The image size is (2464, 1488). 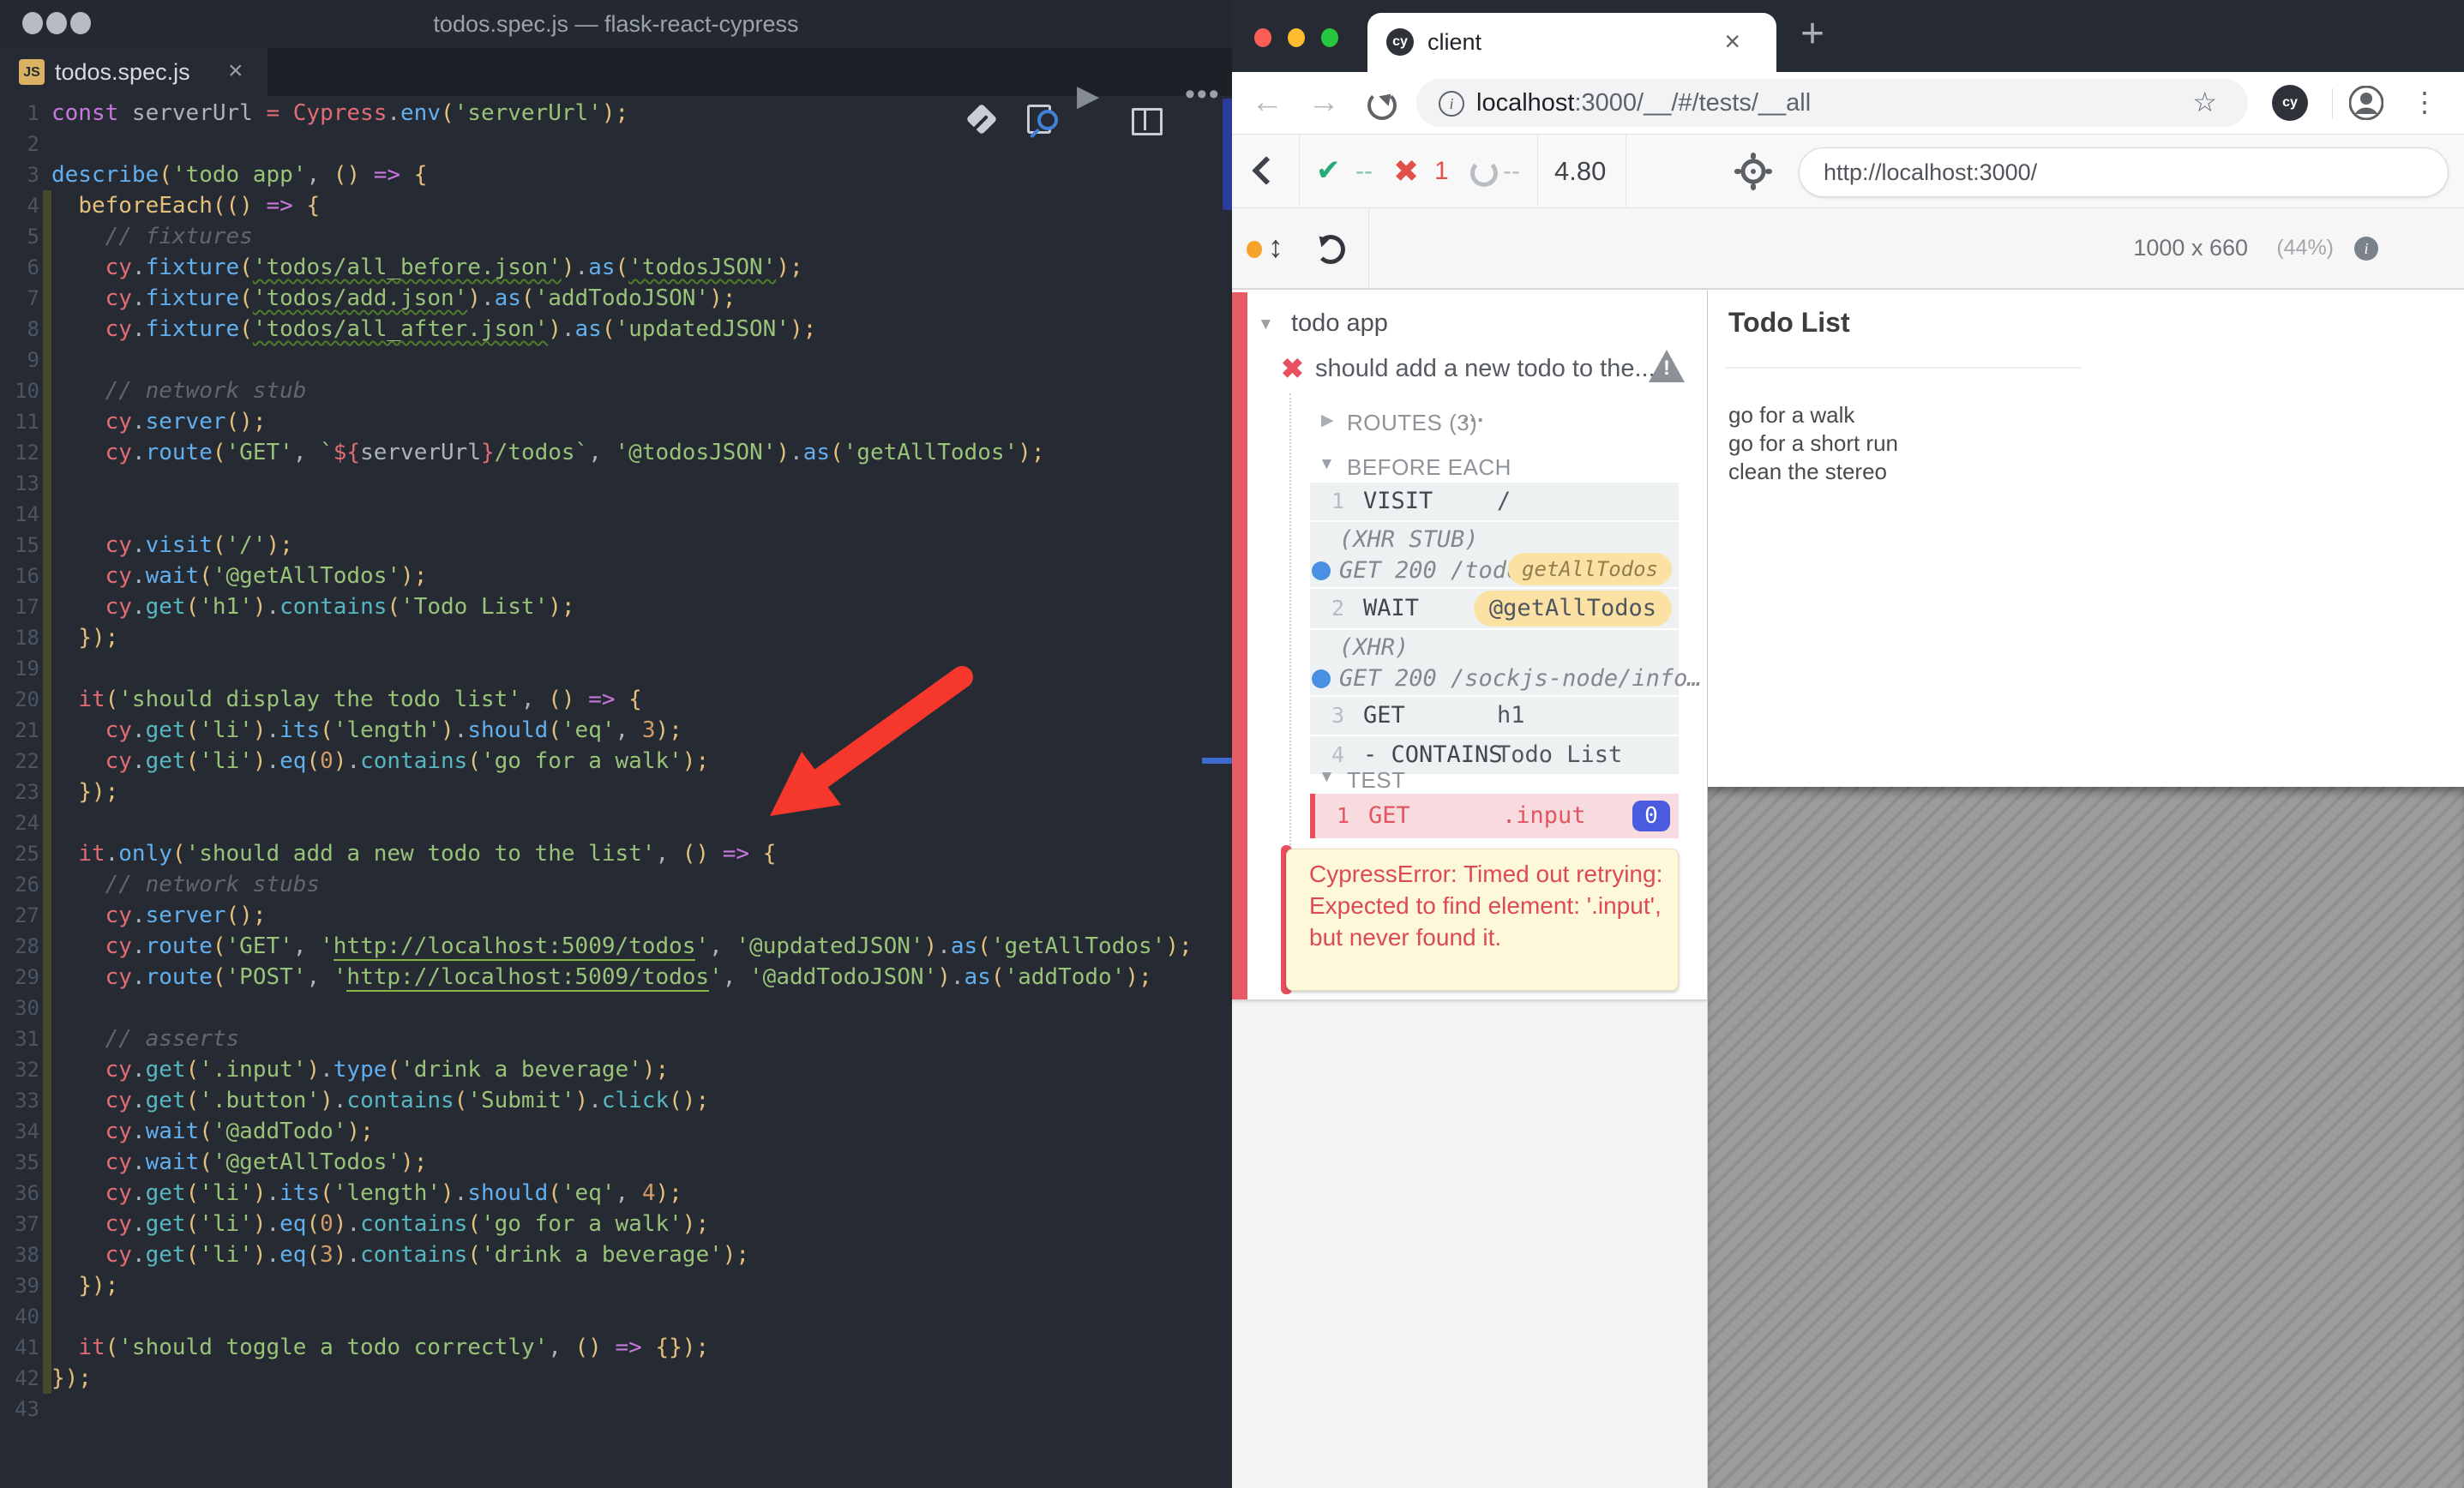 What do you see at coordinates (1813, 444) in the screenshot?
I see `todo-item: go for a short run` at bounding box center [1813, 444].